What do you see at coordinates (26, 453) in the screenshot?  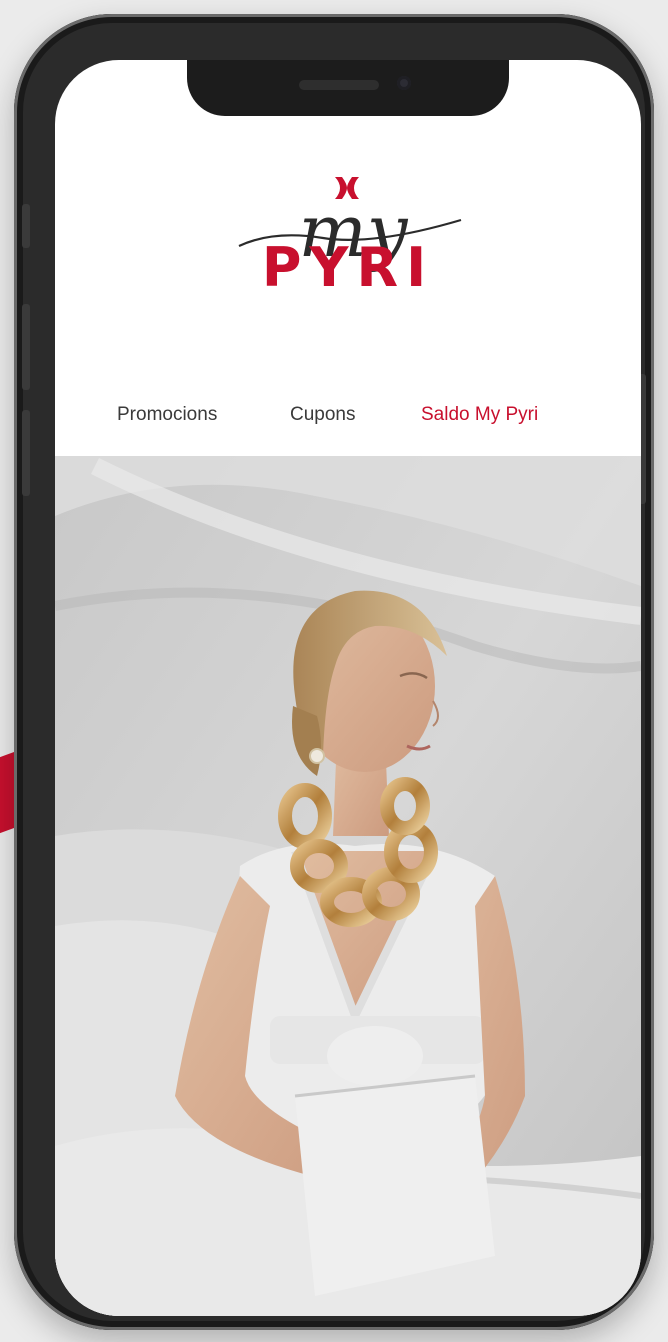 I see `volume-down-button` at bounding box center [26, 453].